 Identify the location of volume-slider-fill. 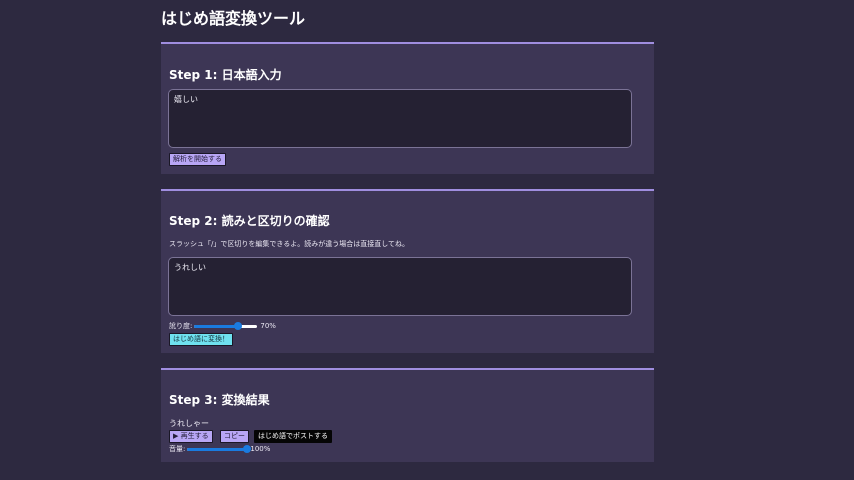
(217, 449).